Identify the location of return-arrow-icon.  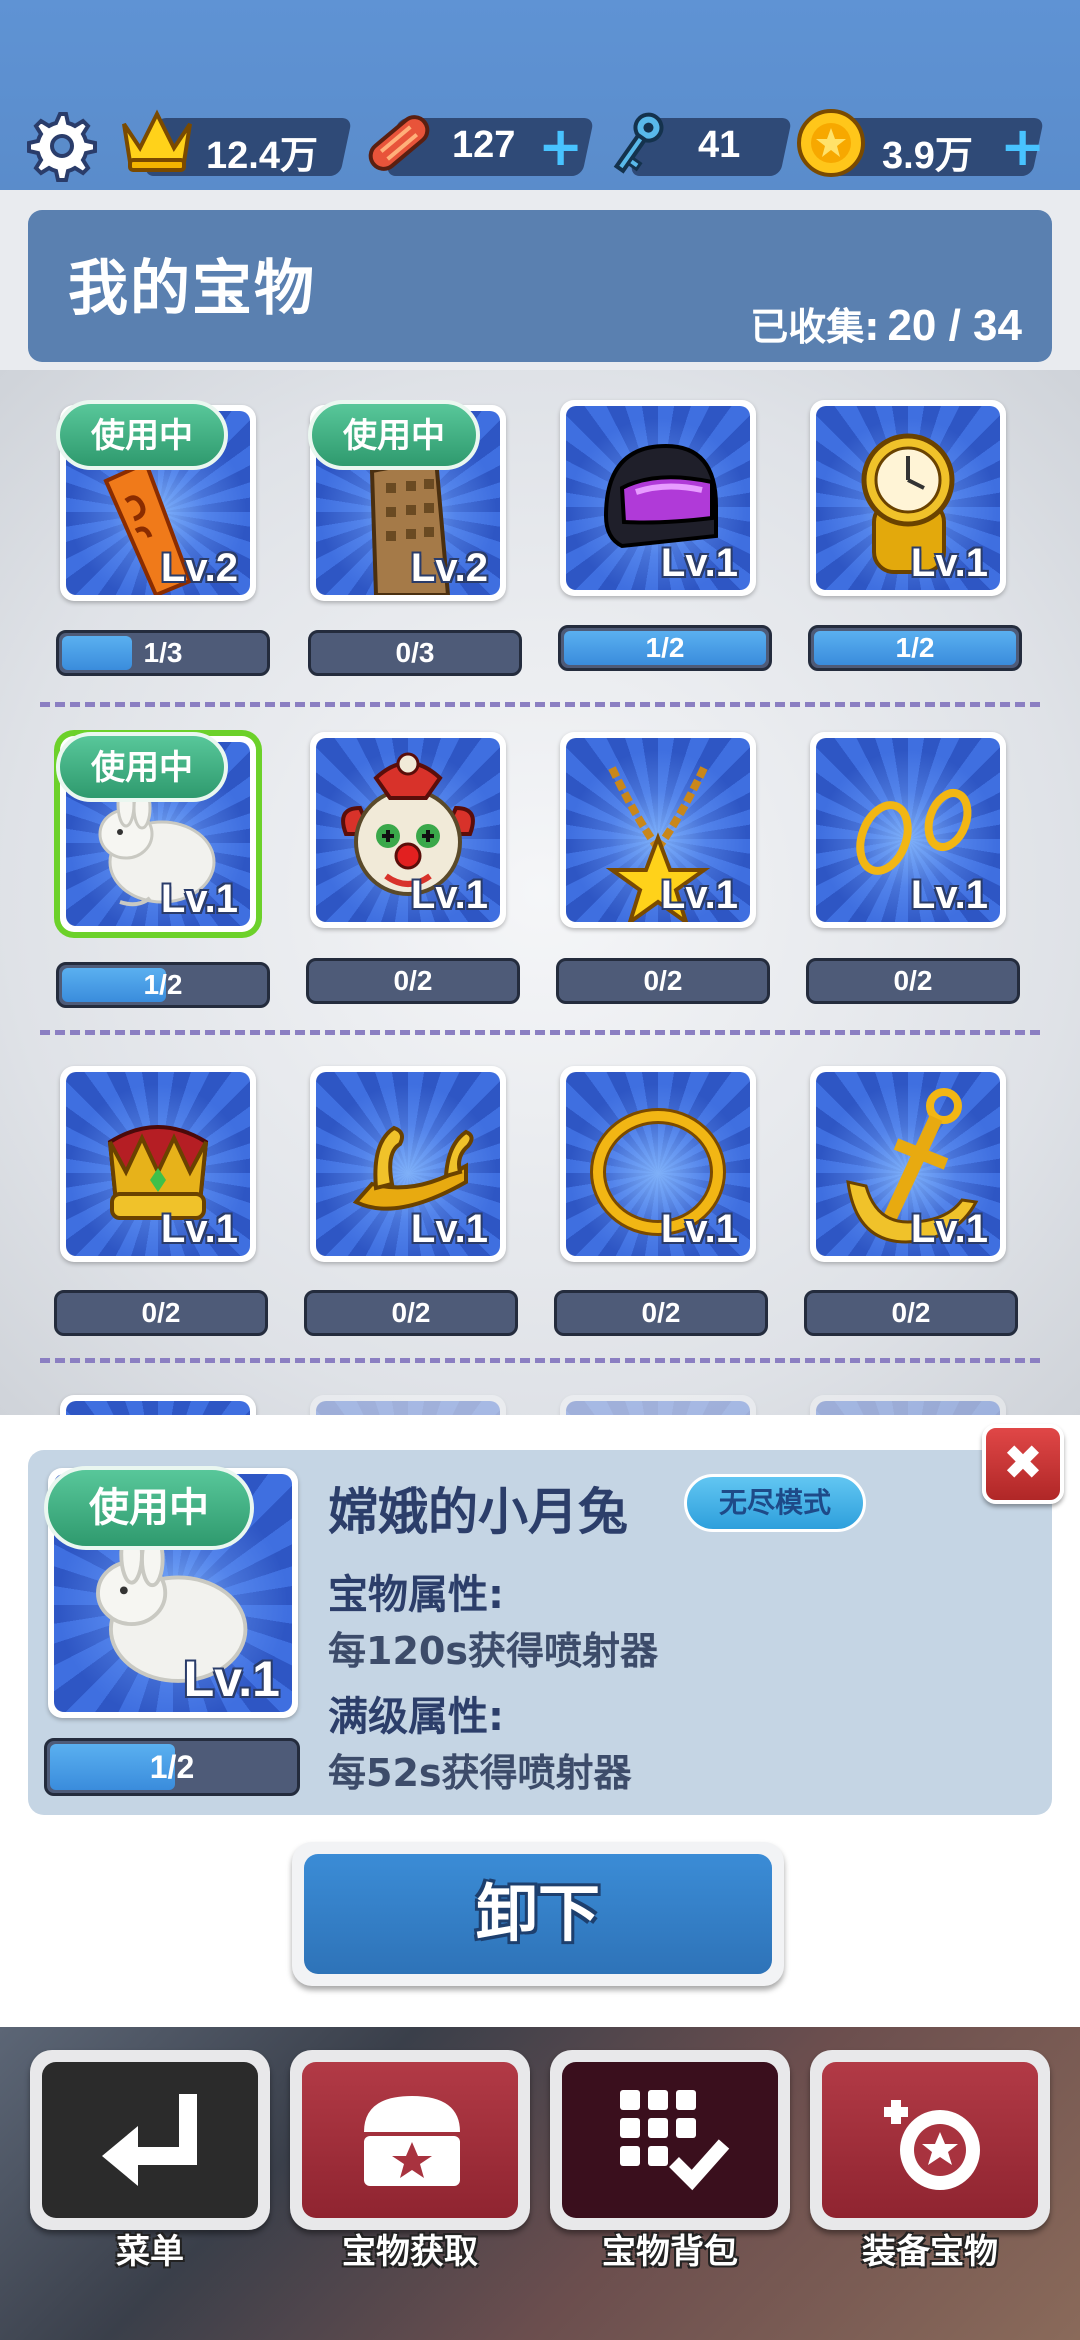
(149, 2140).